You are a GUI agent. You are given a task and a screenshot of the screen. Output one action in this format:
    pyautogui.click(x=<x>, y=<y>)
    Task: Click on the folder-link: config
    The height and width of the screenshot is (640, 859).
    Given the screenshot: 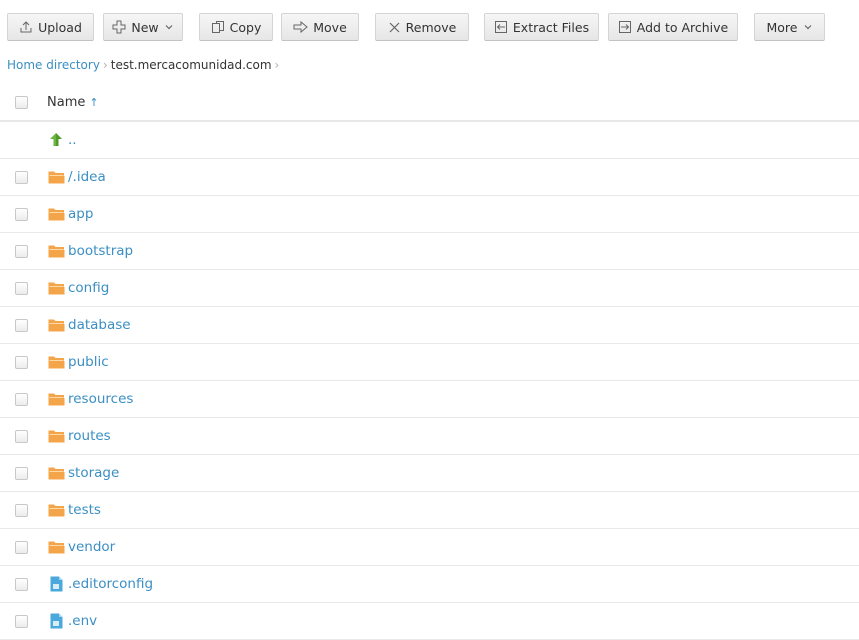 What is the action you would take?
    pyautogui.click(x=78, y=288)
    